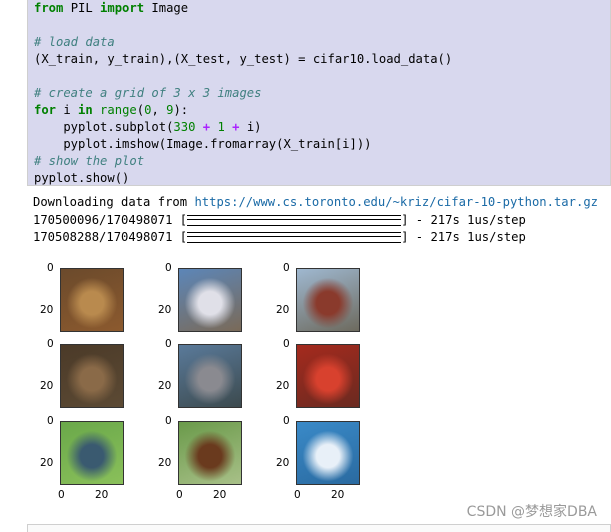  Describe the element at coordinates (166, 8) in the screenshot. I see `import-name: Image` at that location.